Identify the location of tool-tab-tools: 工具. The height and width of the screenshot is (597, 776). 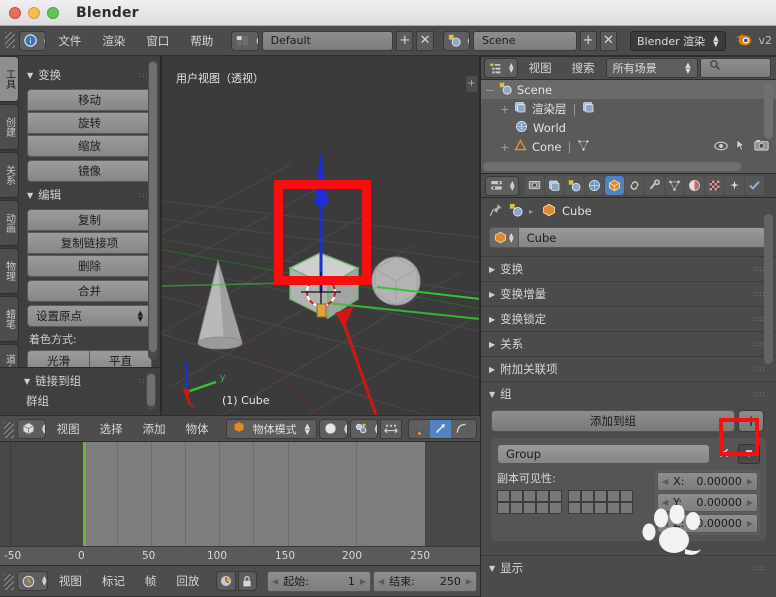
(9, 79).